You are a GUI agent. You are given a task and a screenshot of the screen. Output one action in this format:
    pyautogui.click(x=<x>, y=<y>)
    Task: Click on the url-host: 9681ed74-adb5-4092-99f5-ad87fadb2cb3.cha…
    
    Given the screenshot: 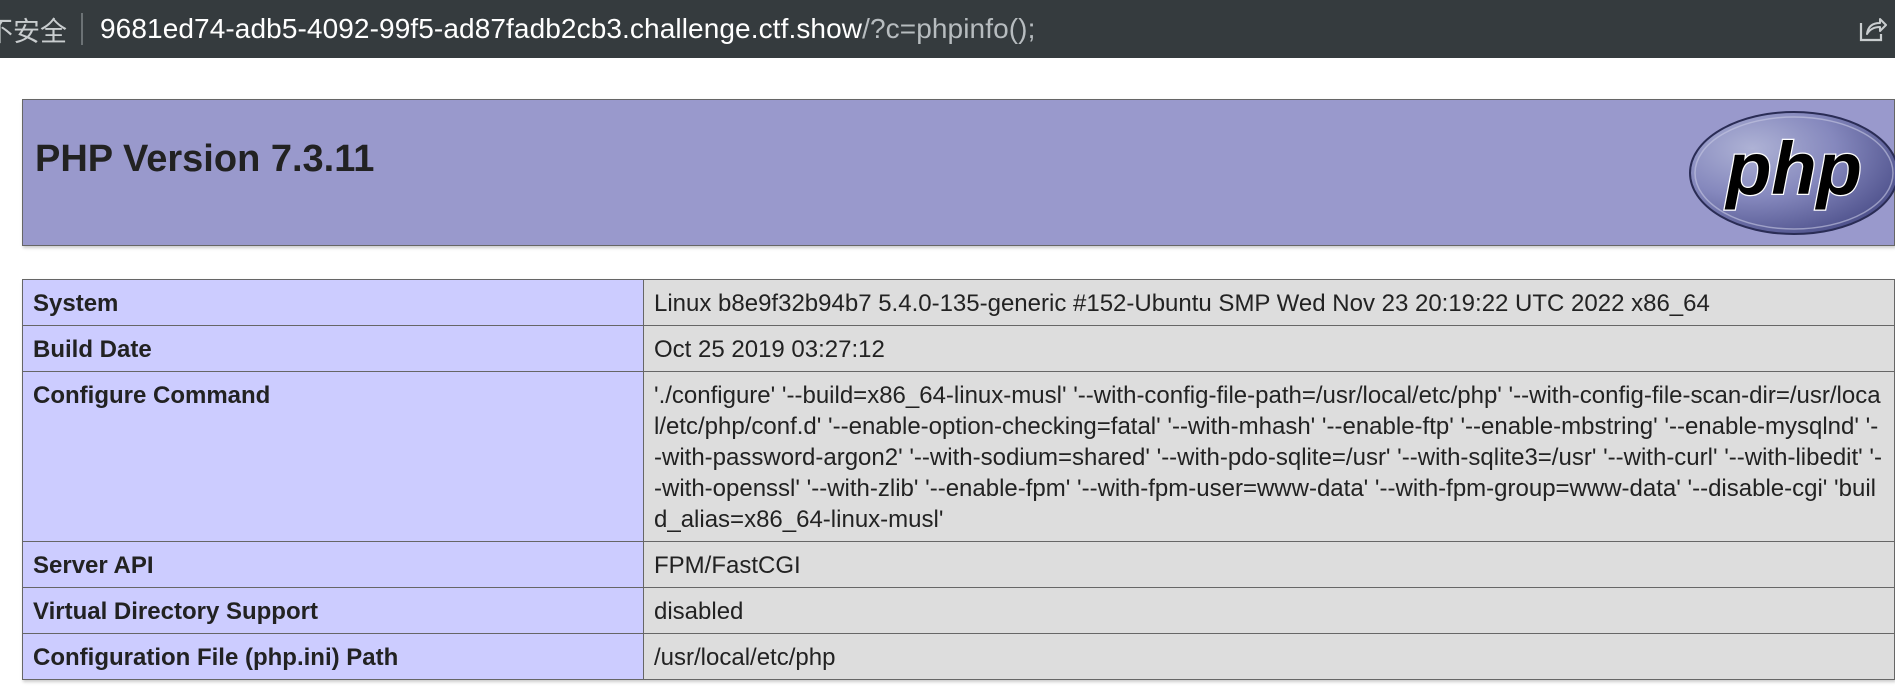 What is the action you would take?
    pyautogui.click(x=481, y=28)
    